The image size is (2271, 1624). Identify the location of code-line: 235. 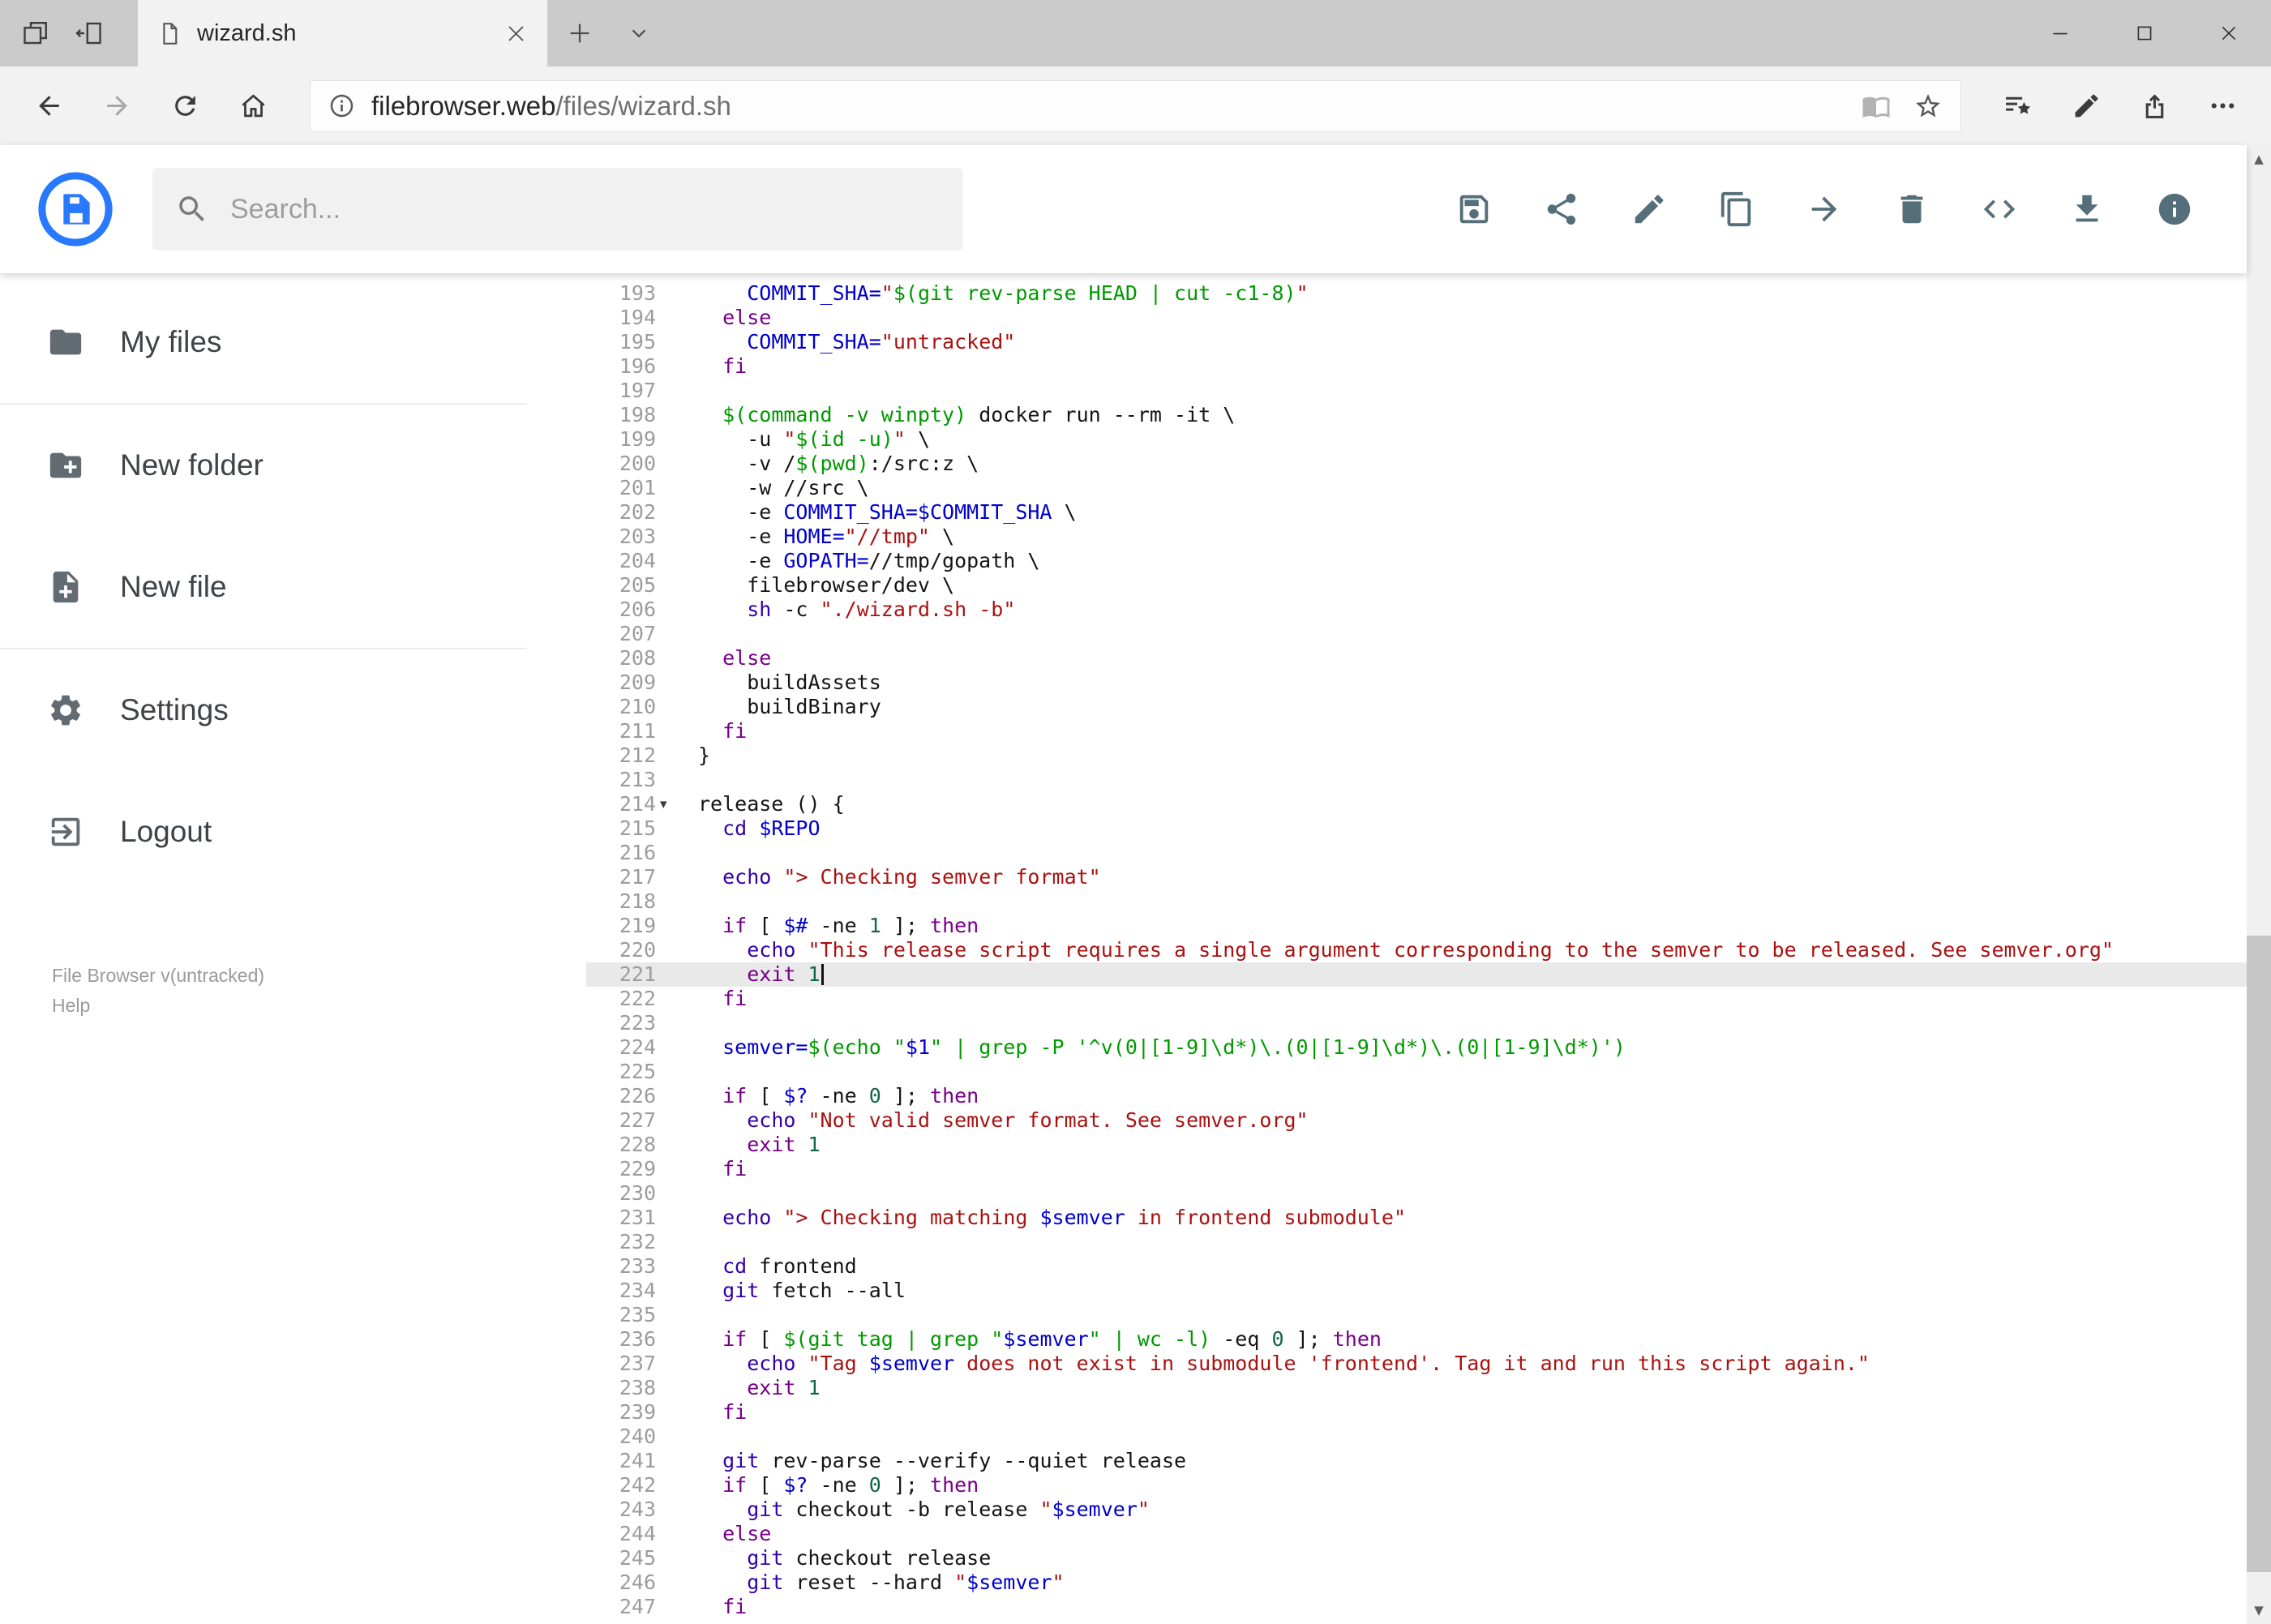
(1417, 1315).